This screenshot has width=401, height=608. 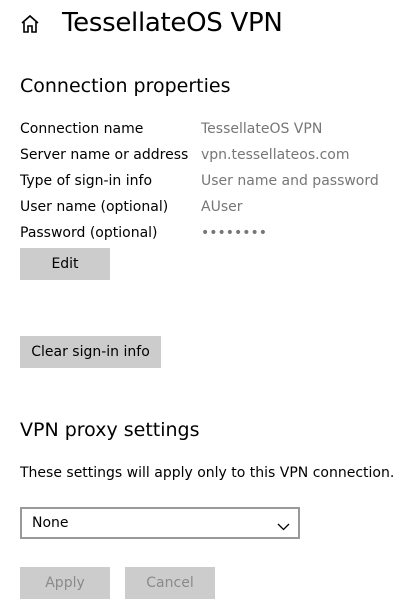 I want to click on chevron-down-icon, so click(x=283, y=524).